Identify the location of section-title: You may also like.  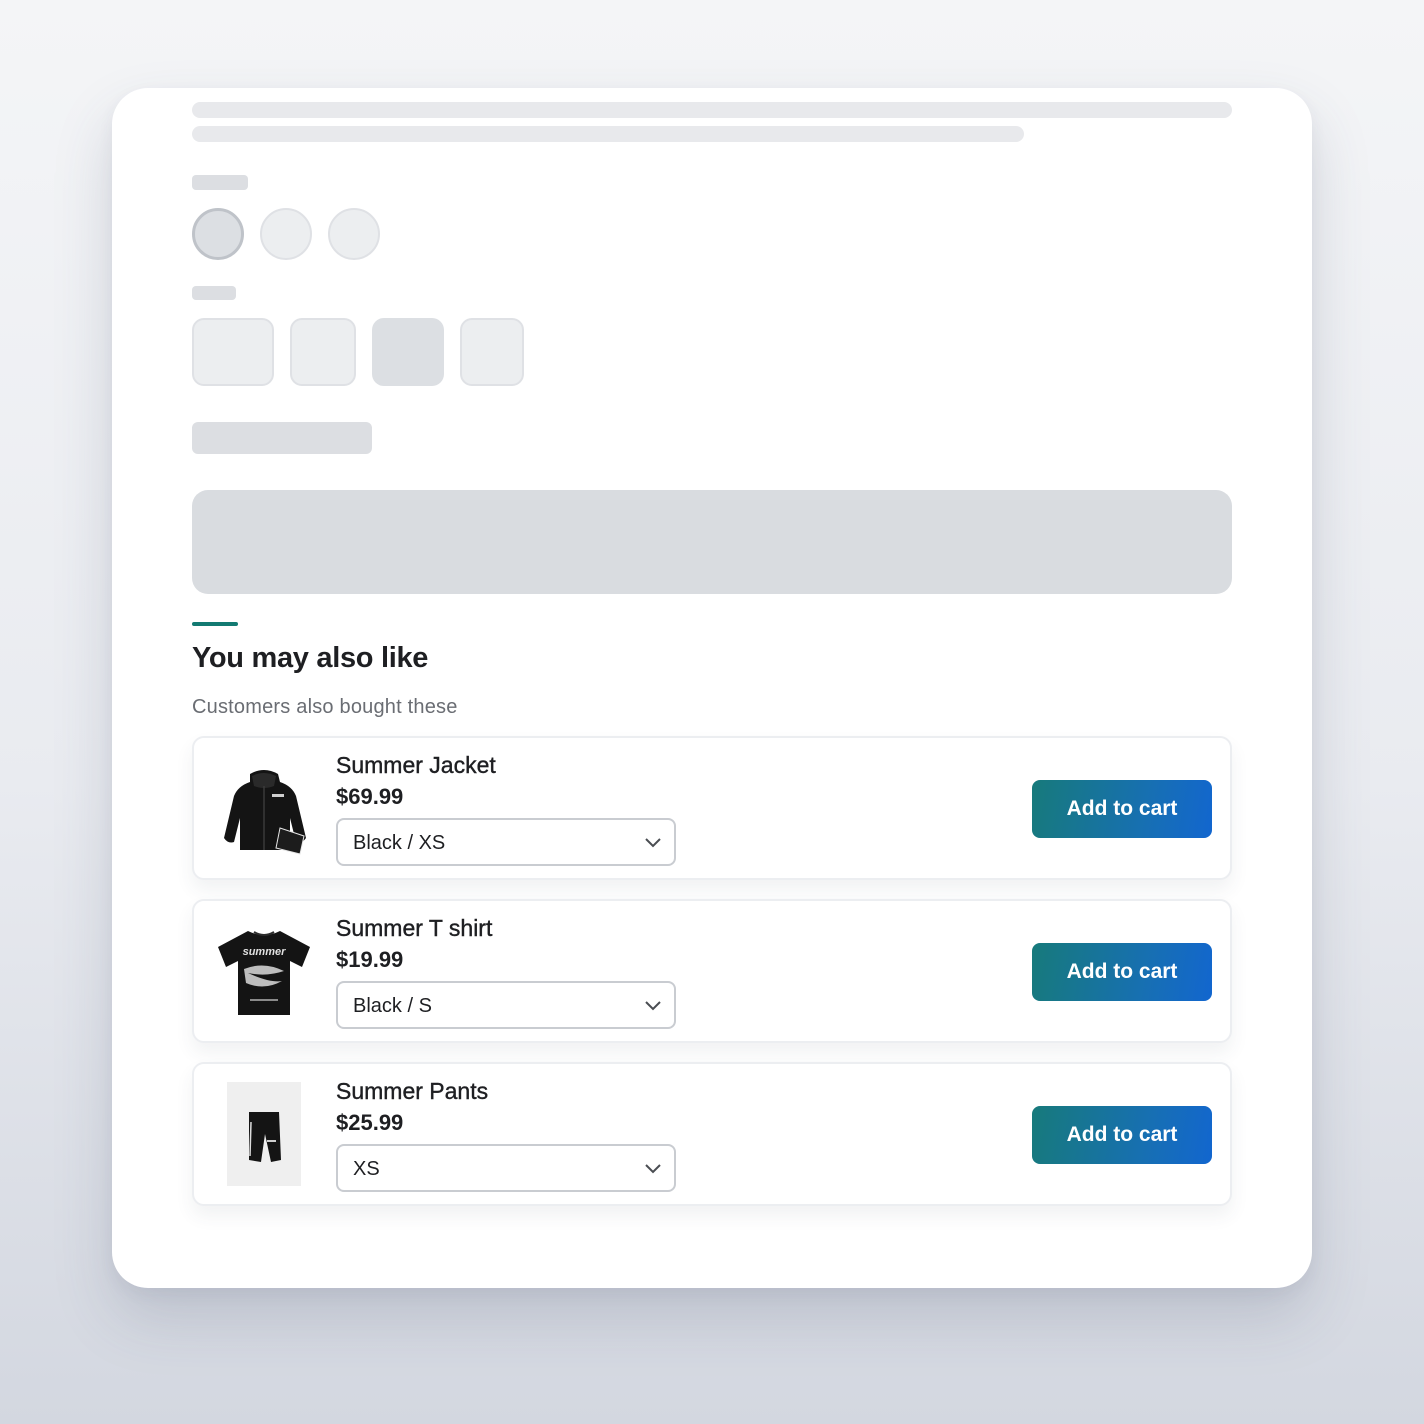
(310, 658).